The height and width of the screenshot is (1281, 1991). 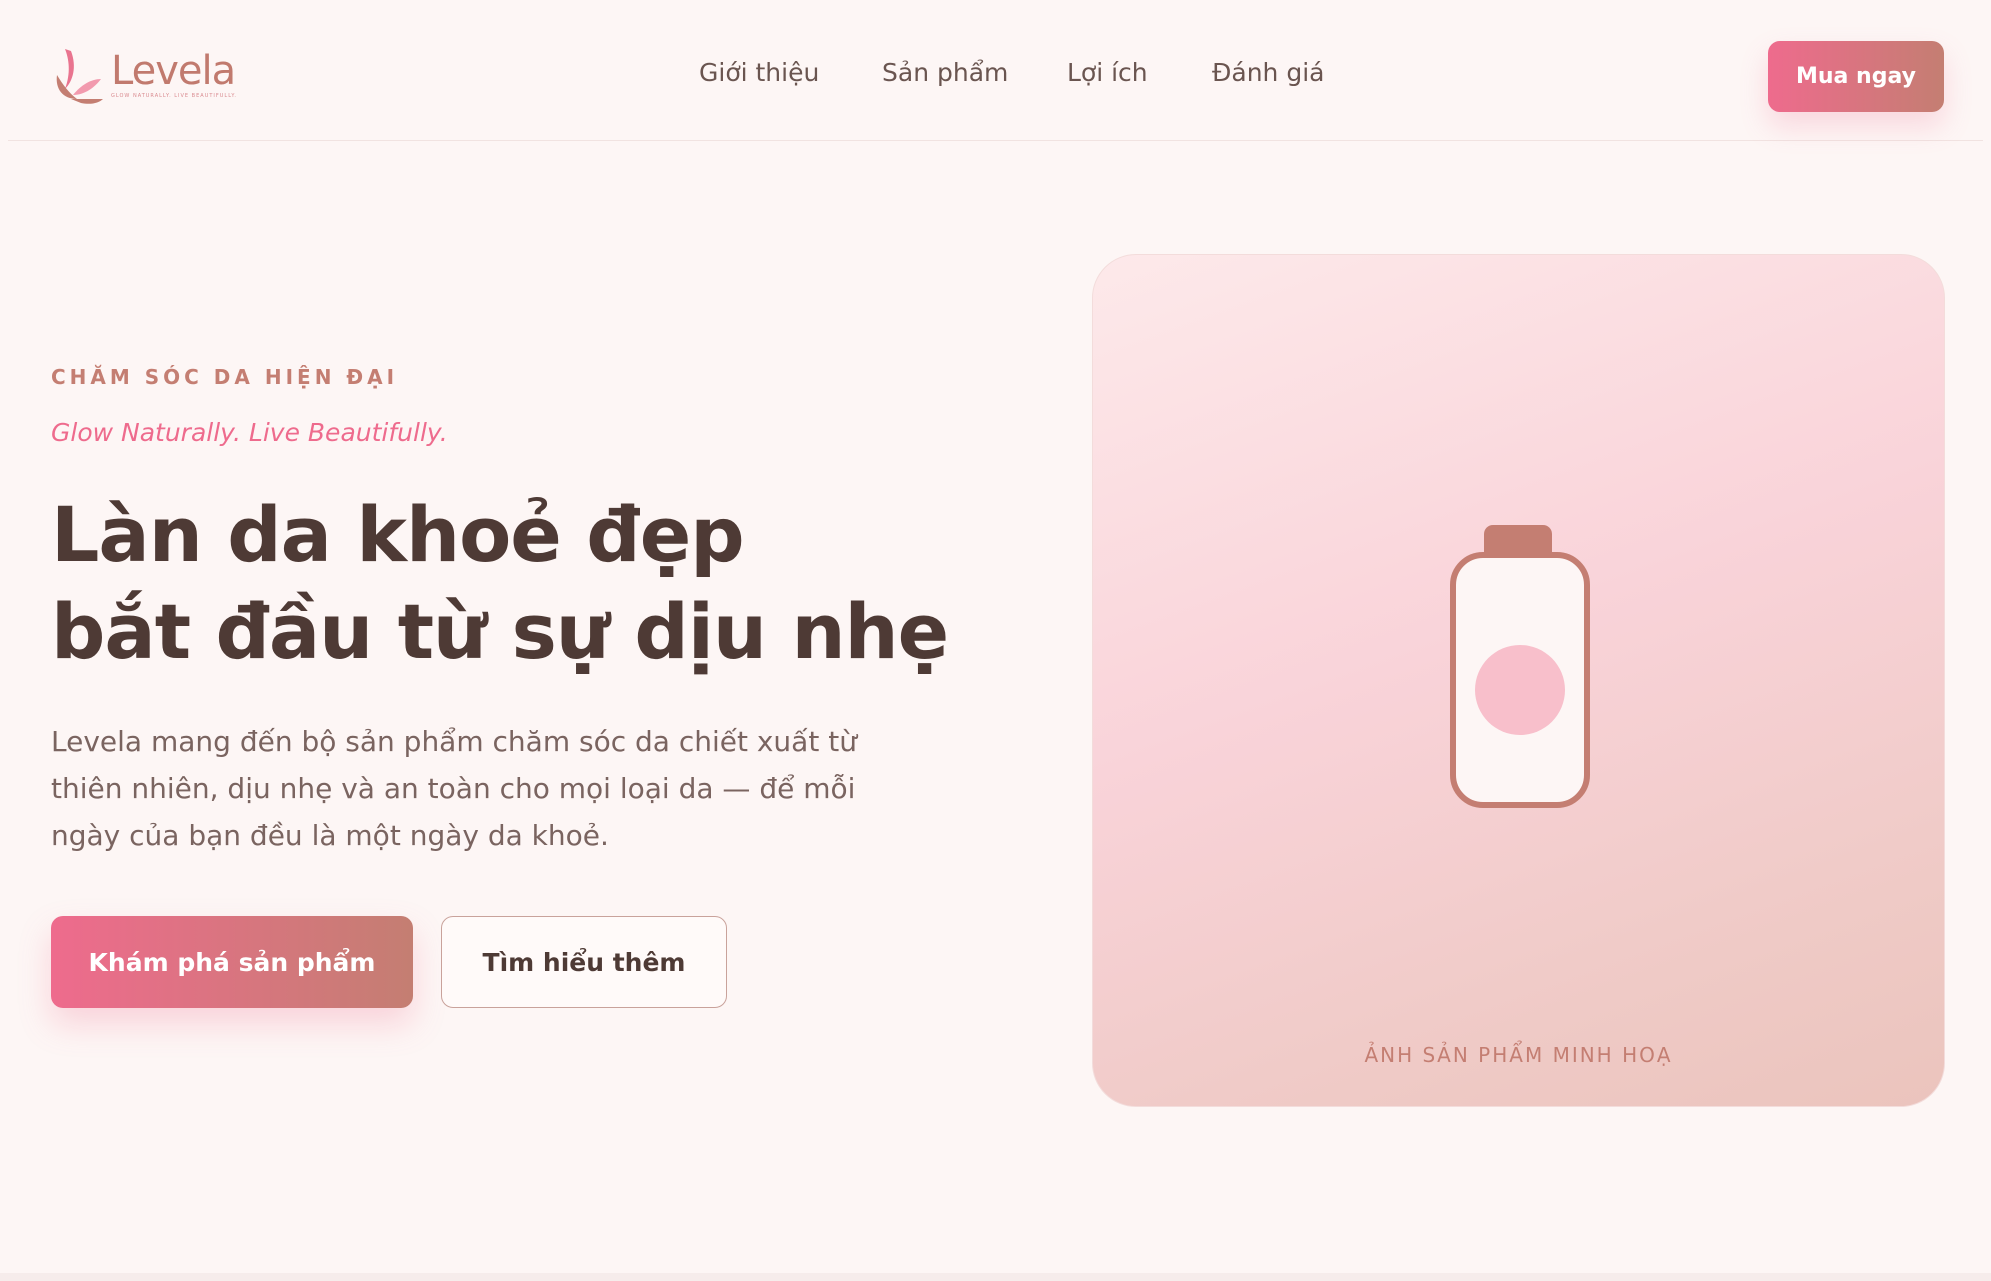 I want to click on section-divider, so click(x=995, y=1277).